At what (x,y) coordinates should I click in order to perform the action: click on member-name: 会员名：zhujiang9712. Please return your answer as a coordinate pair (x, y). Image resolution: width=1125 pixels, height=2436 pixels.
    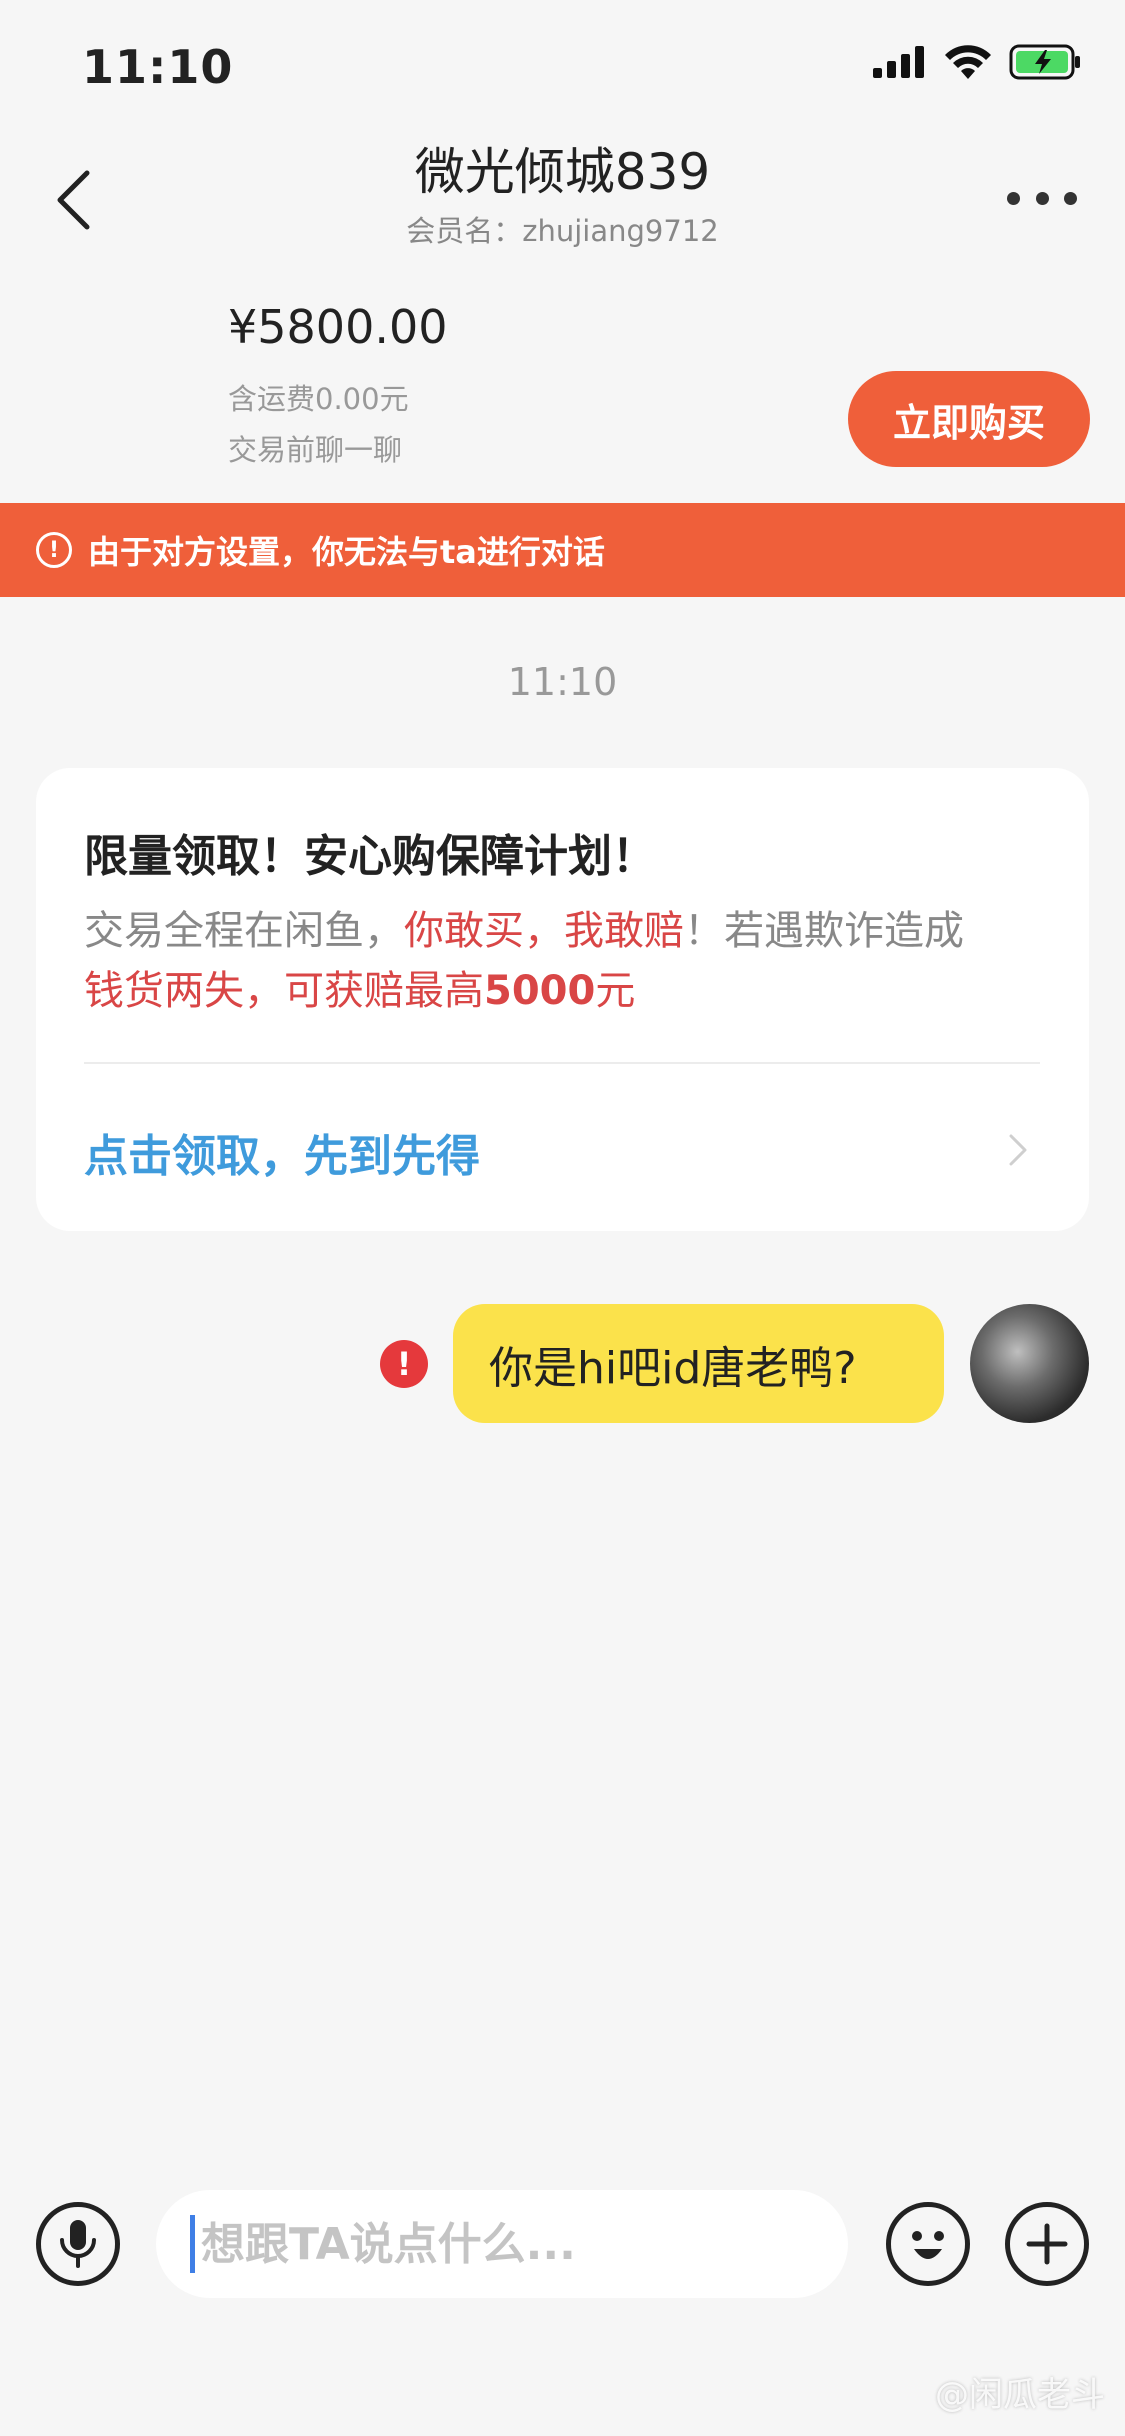
    Looking at the image, I should click on (562, 231).